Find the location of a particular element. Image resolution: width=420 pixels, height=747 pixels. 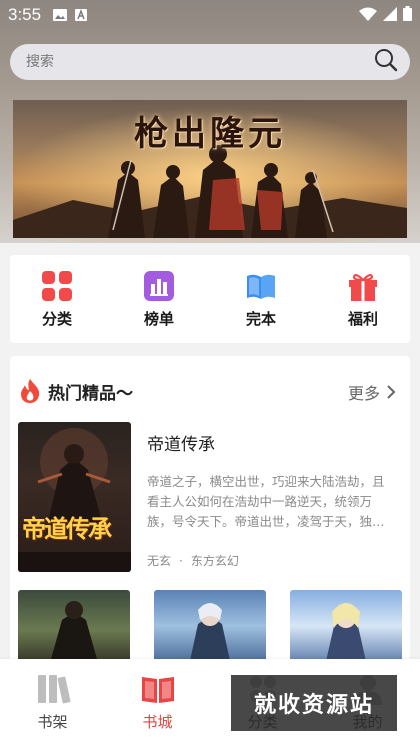

more-label: 更多 is located at coordinates (363, 393).